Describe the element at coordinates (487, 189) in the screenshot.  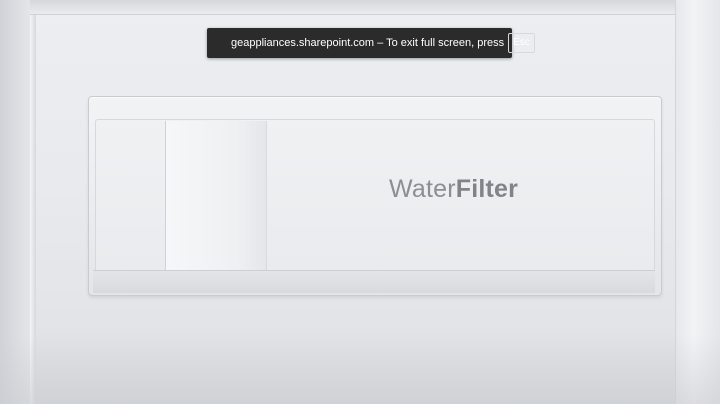
I see `filter-label-filter: Filter` at that location.